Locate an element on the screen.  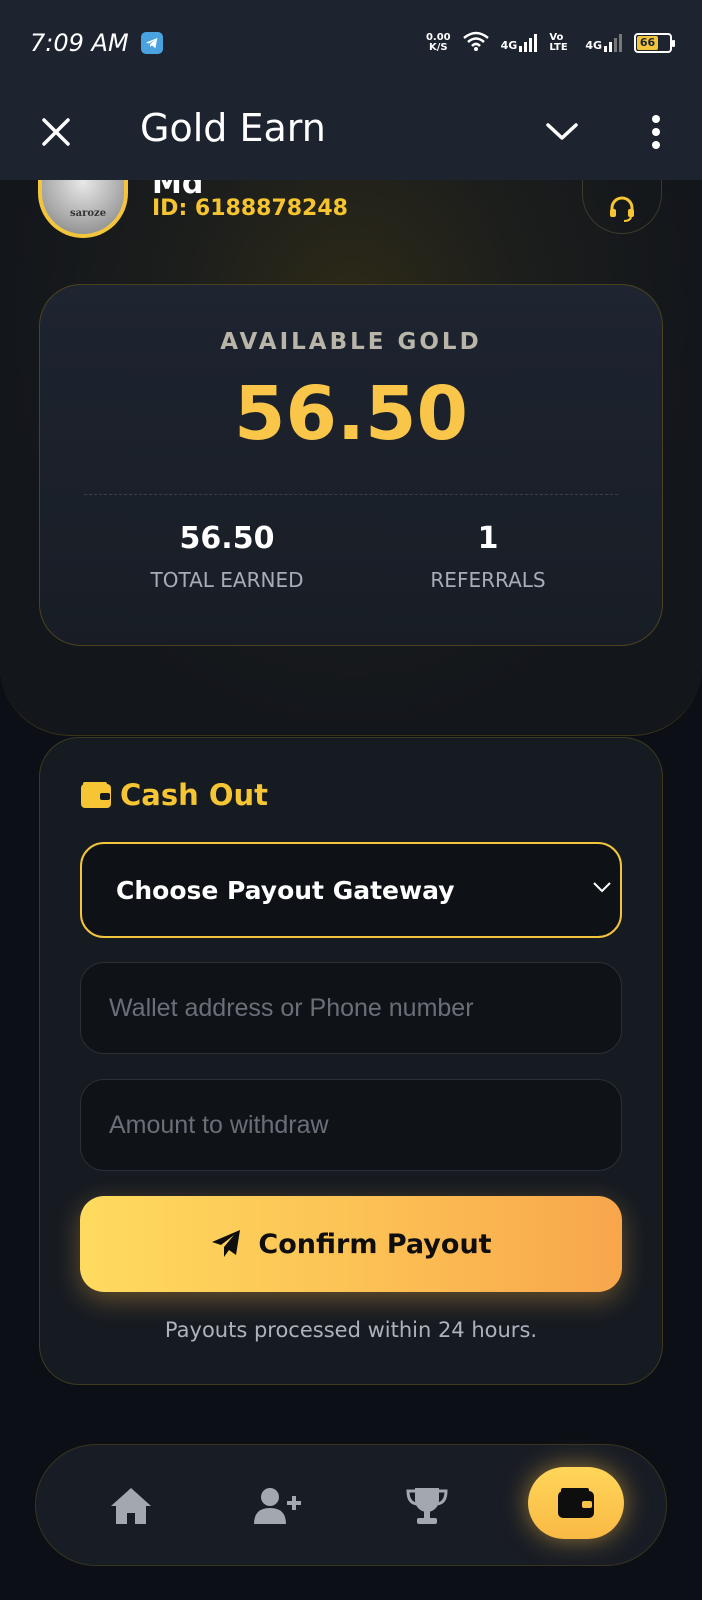
bottom-nav is located at coordinates (351, 1505).